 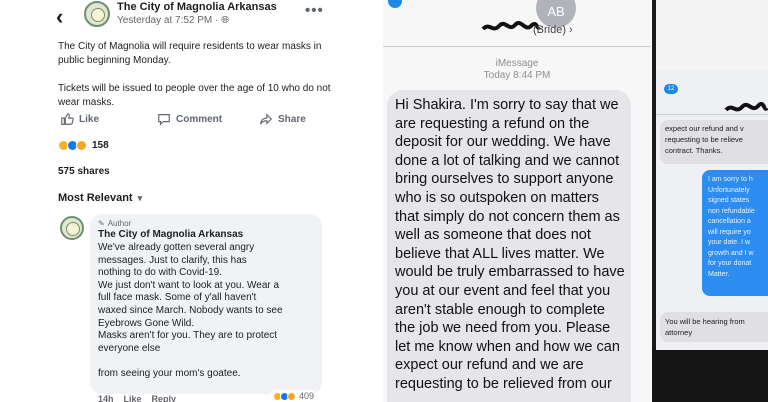 I want to click on message-line: growth and I w, so click(x=731, y=253).